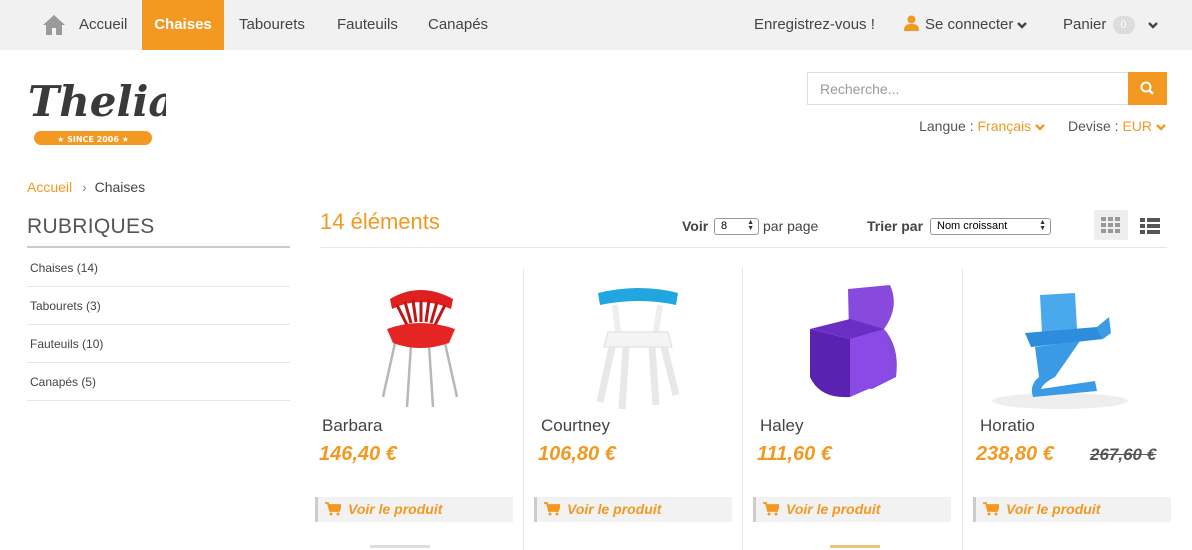  Describe the element at coordinates (855, 344) in the screenshot. I see `product-image-haley` at that location.